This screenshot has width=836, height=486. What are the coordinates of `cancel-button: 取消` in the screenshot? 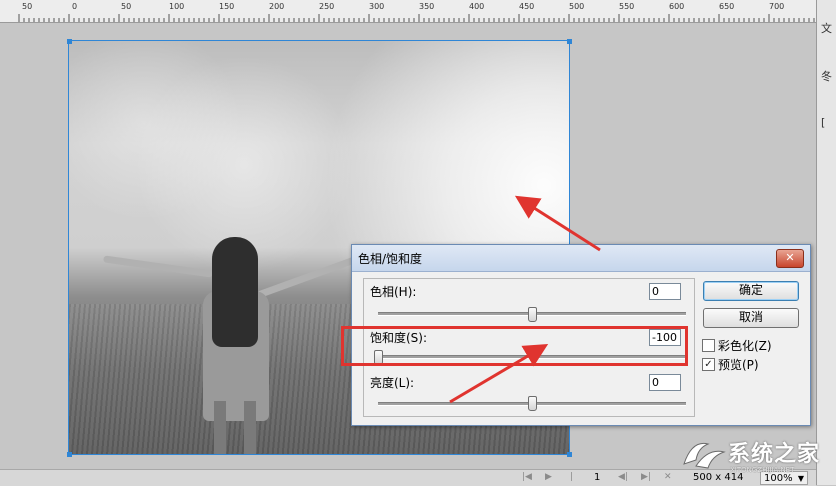 It's located at (751, 318).